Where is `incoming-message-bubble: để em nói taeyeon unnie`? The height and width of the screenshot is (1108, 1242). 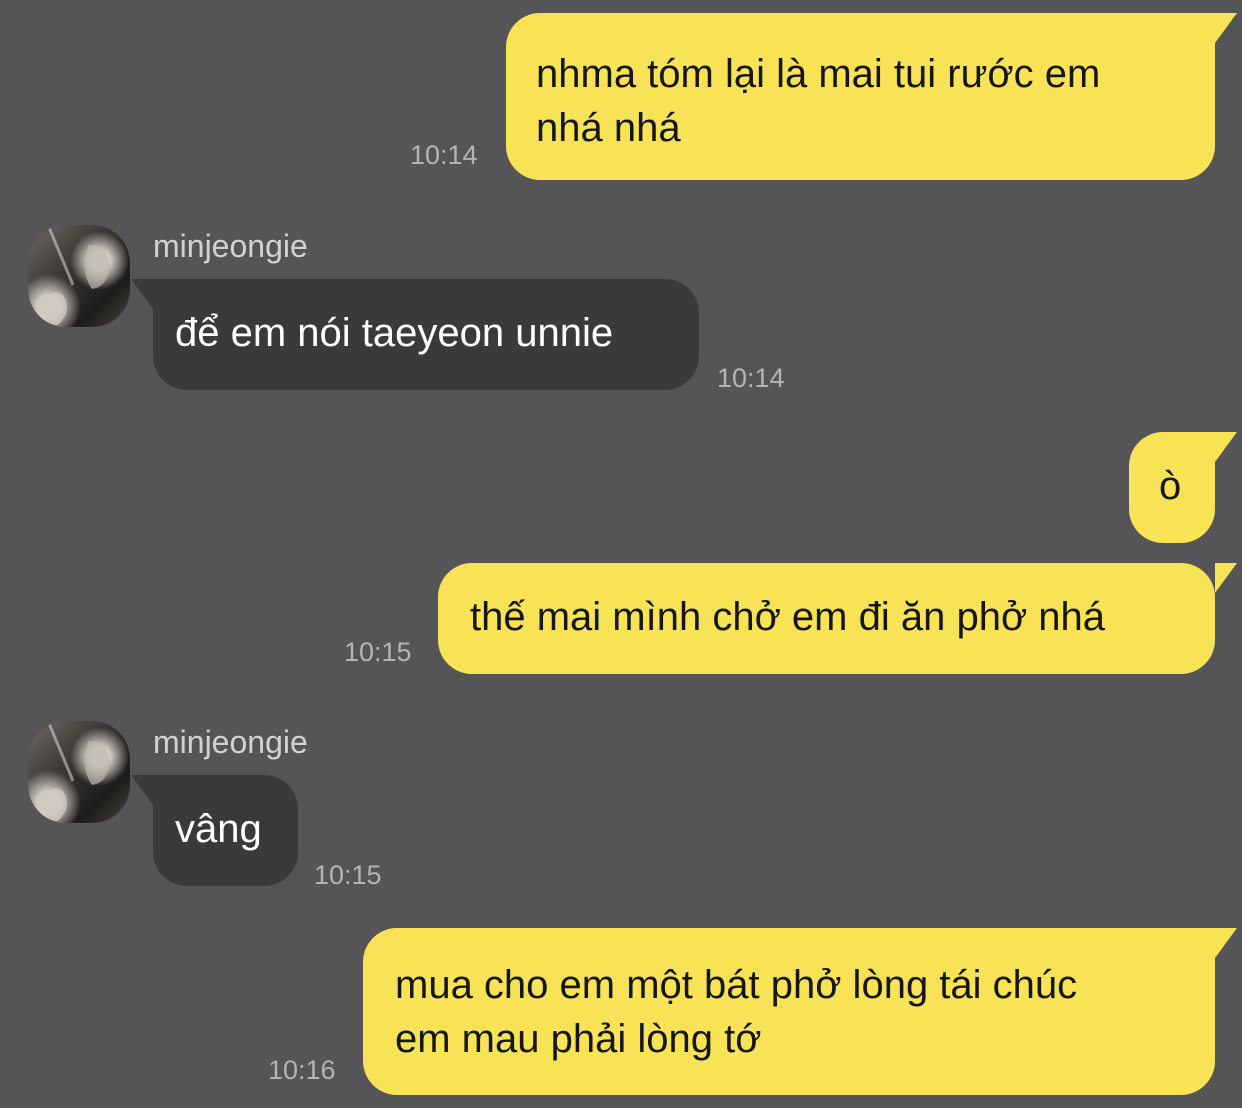
incoming-message-bubble: để em nói taeyeon unnie is located at coordinates (415, 334).